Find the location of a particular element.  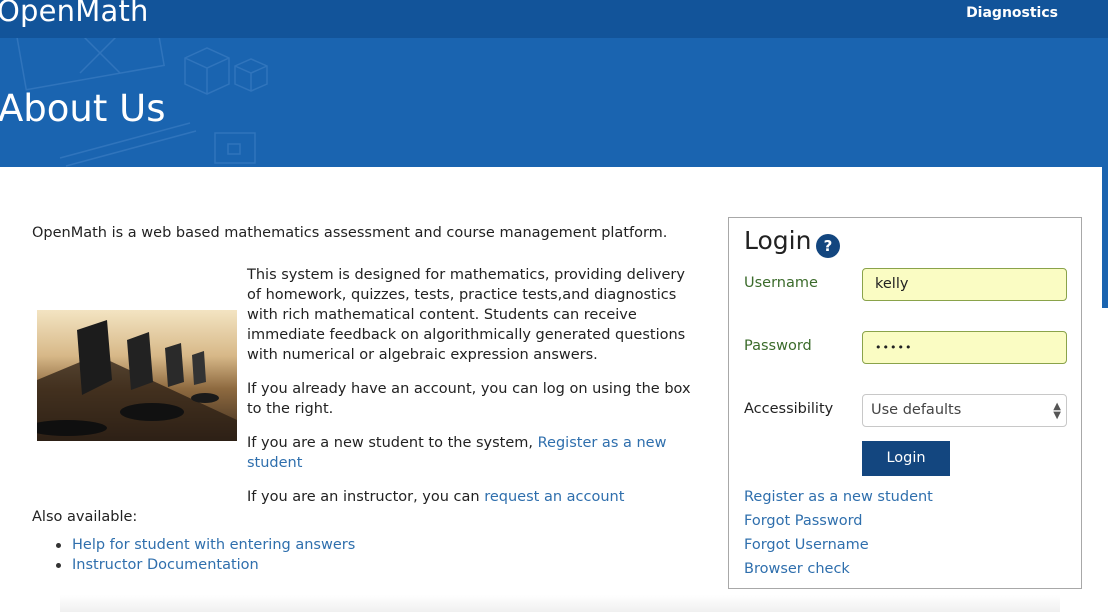

accessibility-label: Accessibility is located at coordinates (789, 409).